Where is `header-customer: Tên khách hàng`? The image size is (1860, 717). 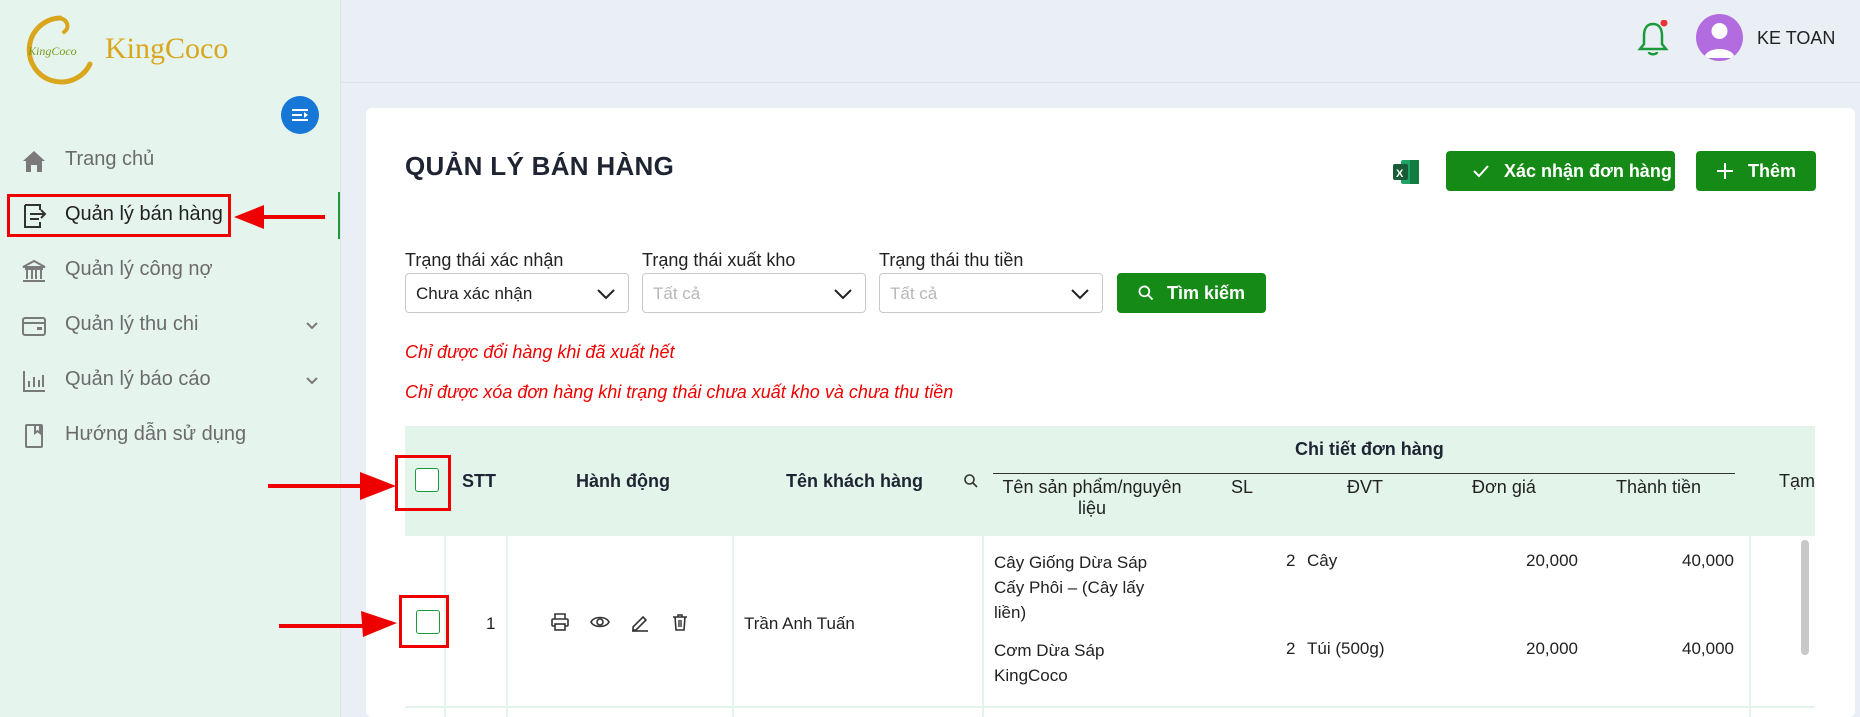 header-customer: Tên khách hàng is located at coordinates (855, 481).